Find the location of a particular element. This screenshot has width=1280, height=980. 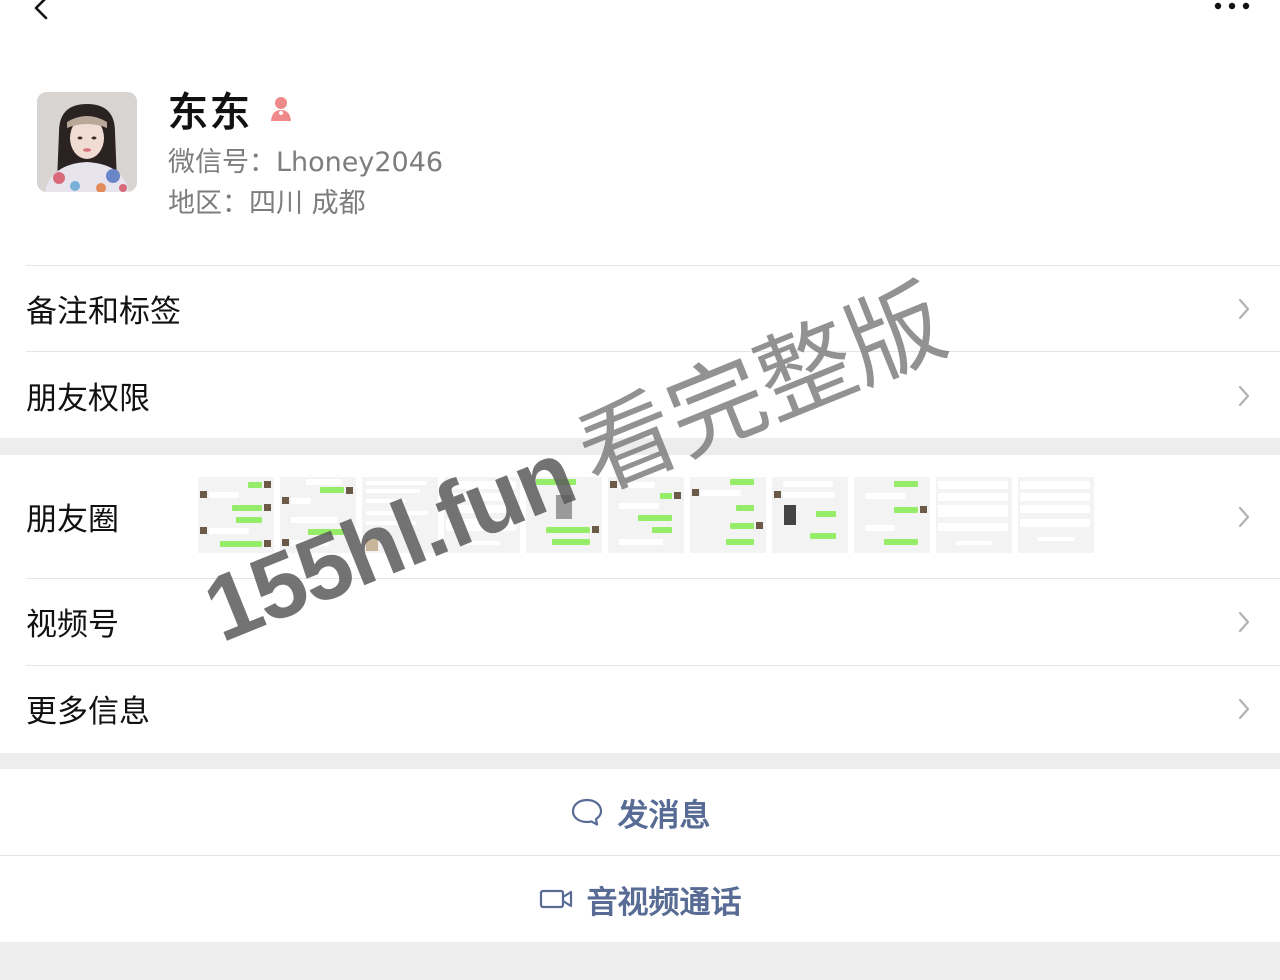

friend-permissions-label: 朋友权限 is located at coordinates (88, 399).